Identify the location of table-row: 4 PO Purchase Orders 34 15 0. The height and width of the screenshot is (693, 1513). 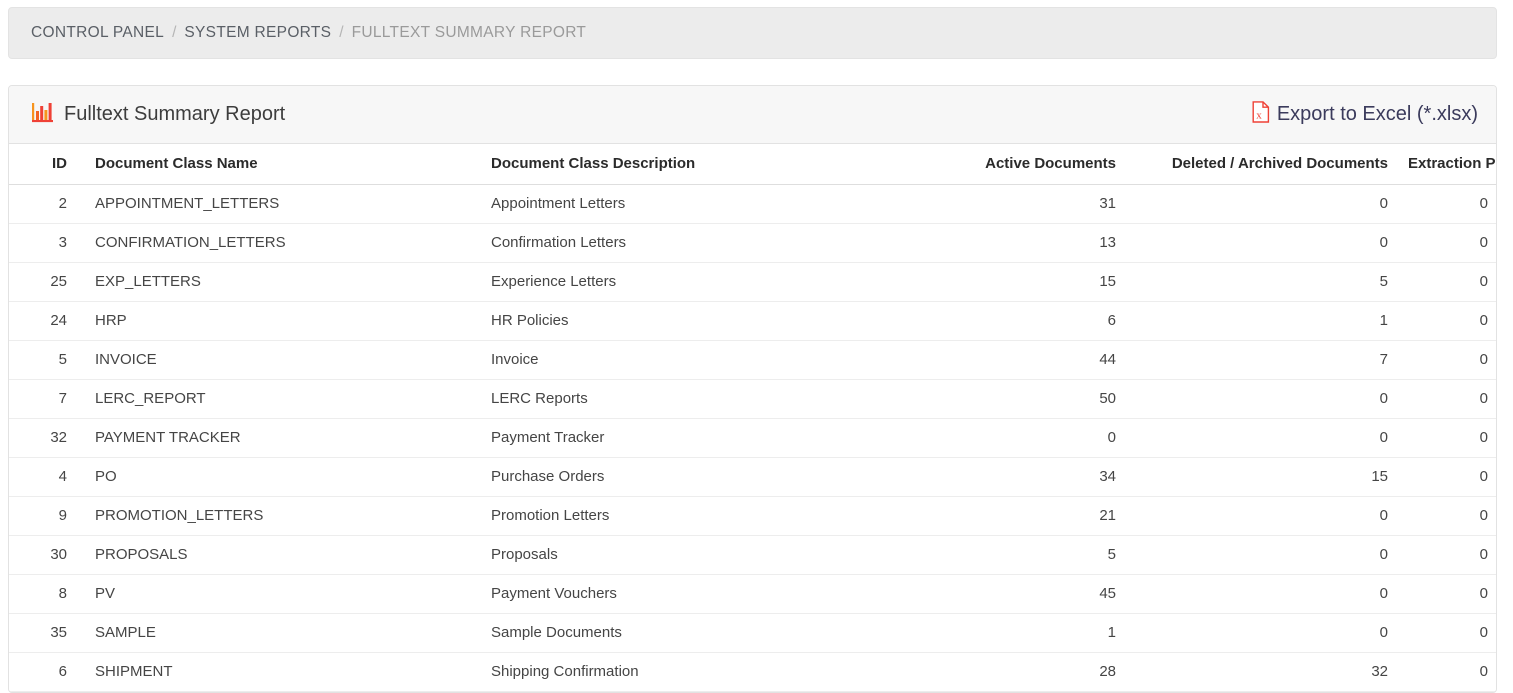
(752, 477).